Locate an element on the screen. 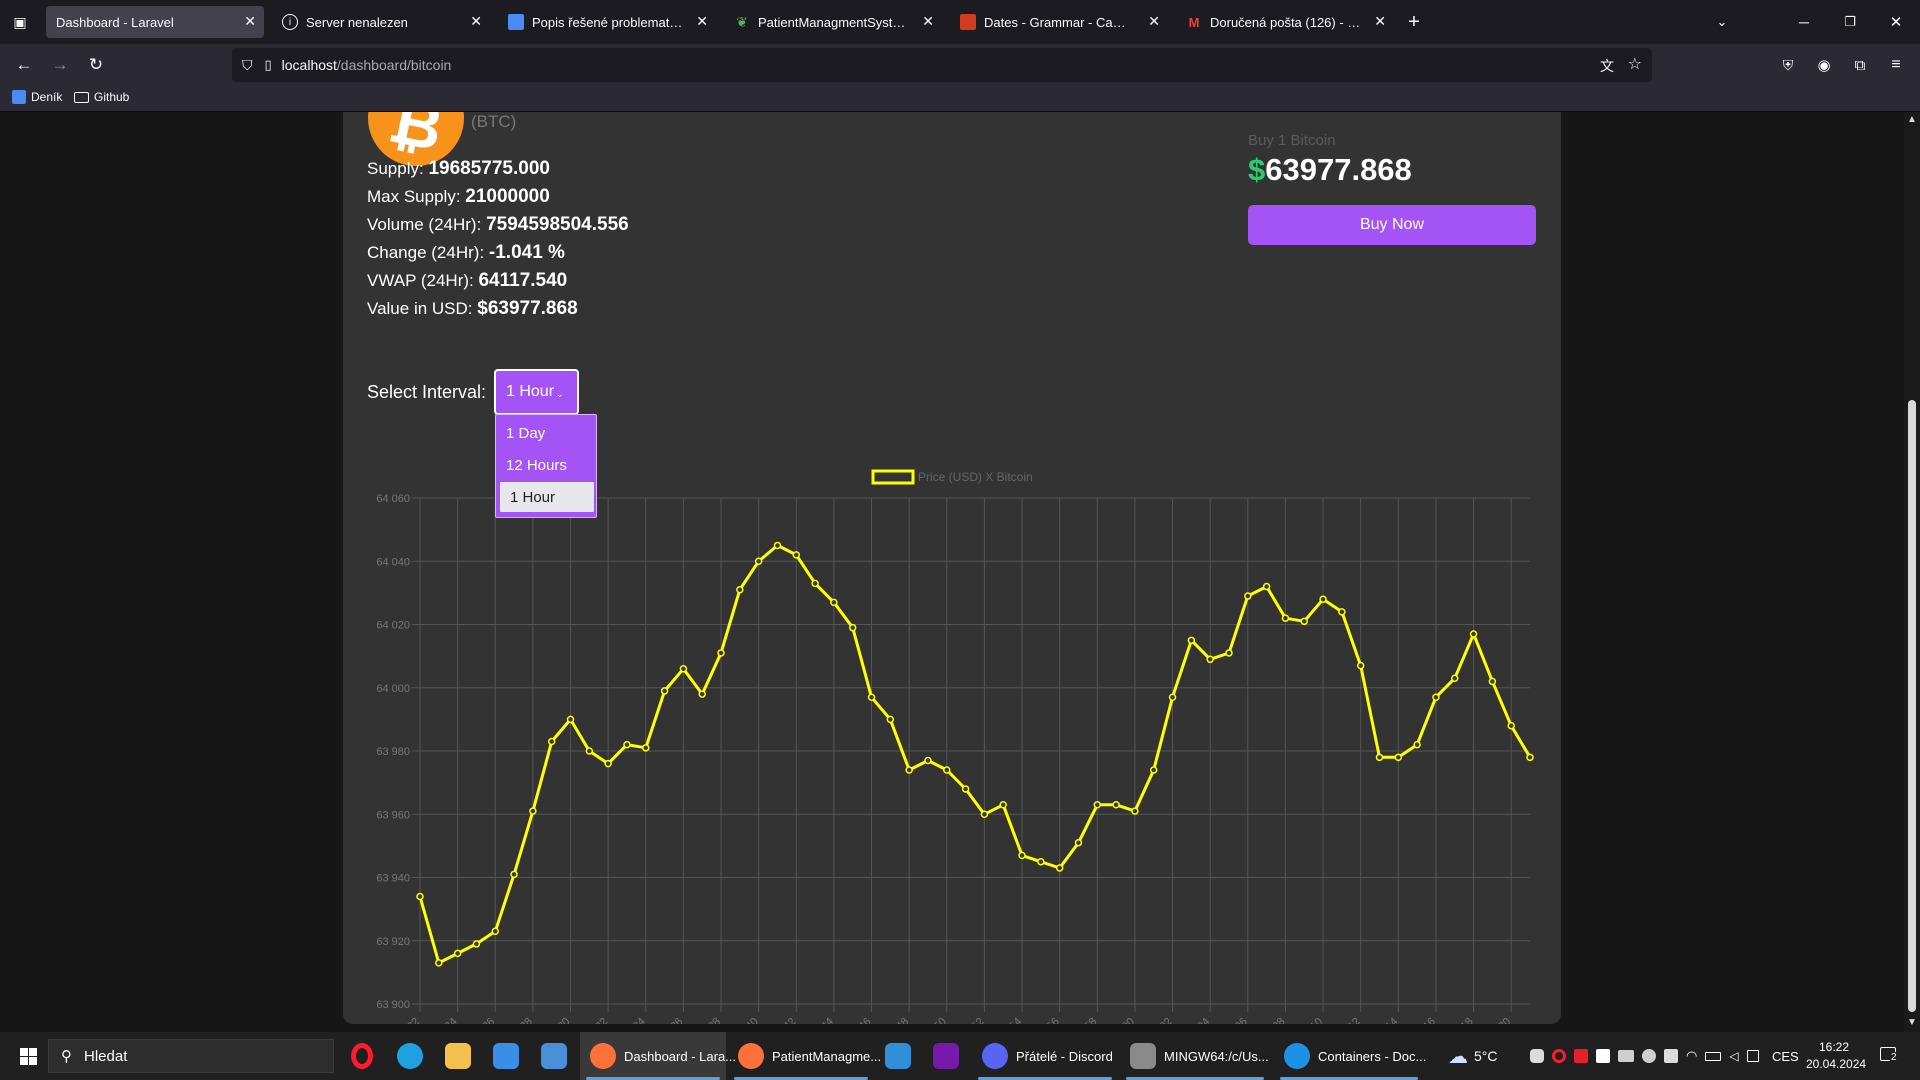 The width and height of the screenshot is (1920, 1080). close-window-button: ✕ is located at coordinates (1896, 22).